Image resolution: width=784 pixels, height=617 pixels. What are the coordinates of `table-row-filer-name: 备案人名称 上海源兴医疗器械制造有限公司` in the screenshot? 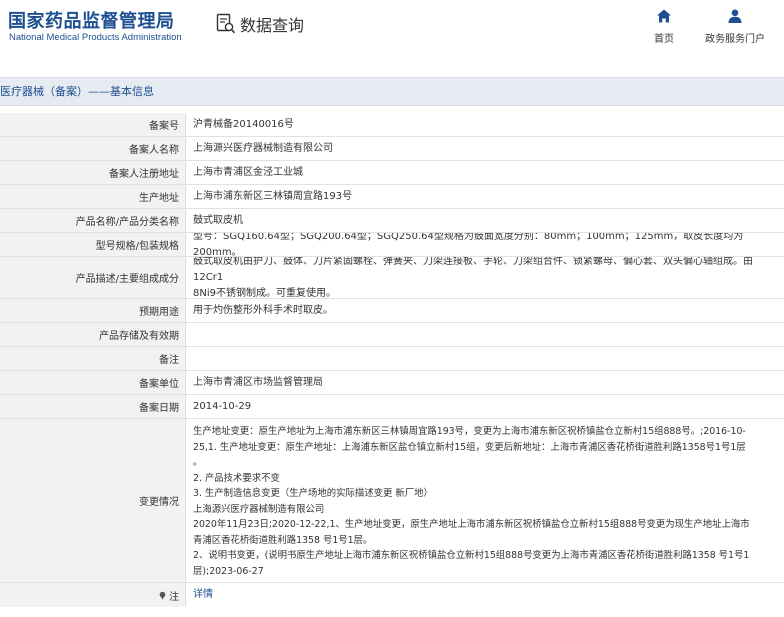 It's located at (392, 149).